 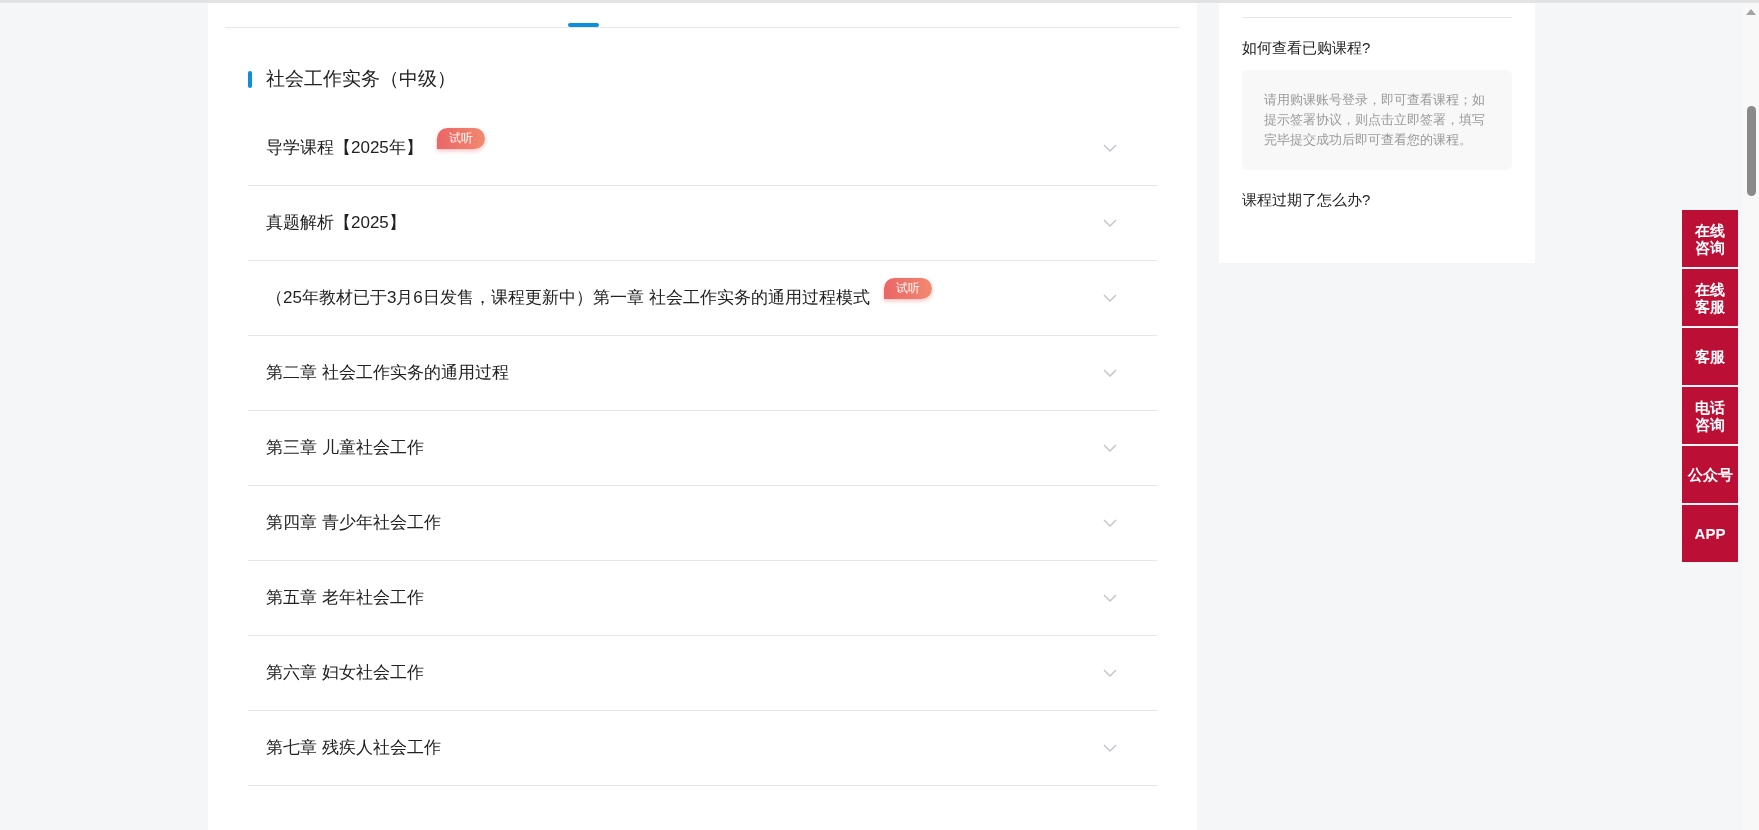 I want to click on side-contact-button: 电话 咨询, so click(x=1710, y=415).